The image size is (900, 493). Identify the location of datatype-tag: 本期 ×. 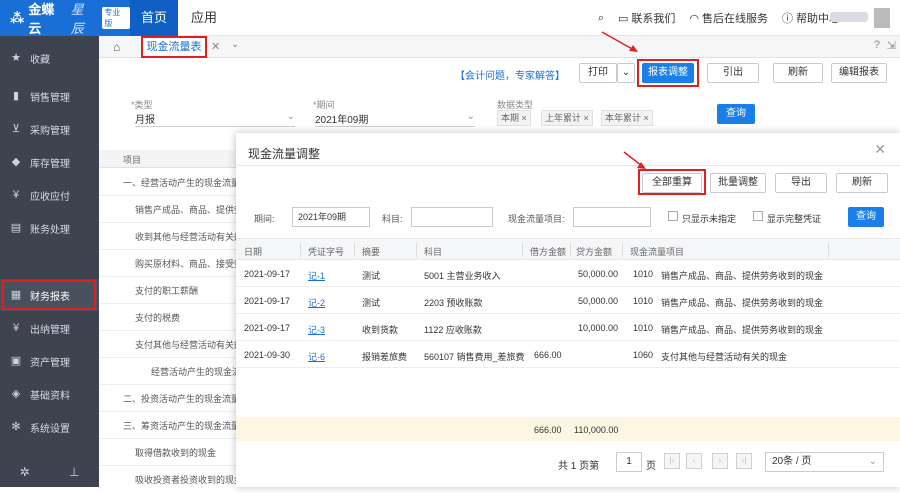
(514, 118).